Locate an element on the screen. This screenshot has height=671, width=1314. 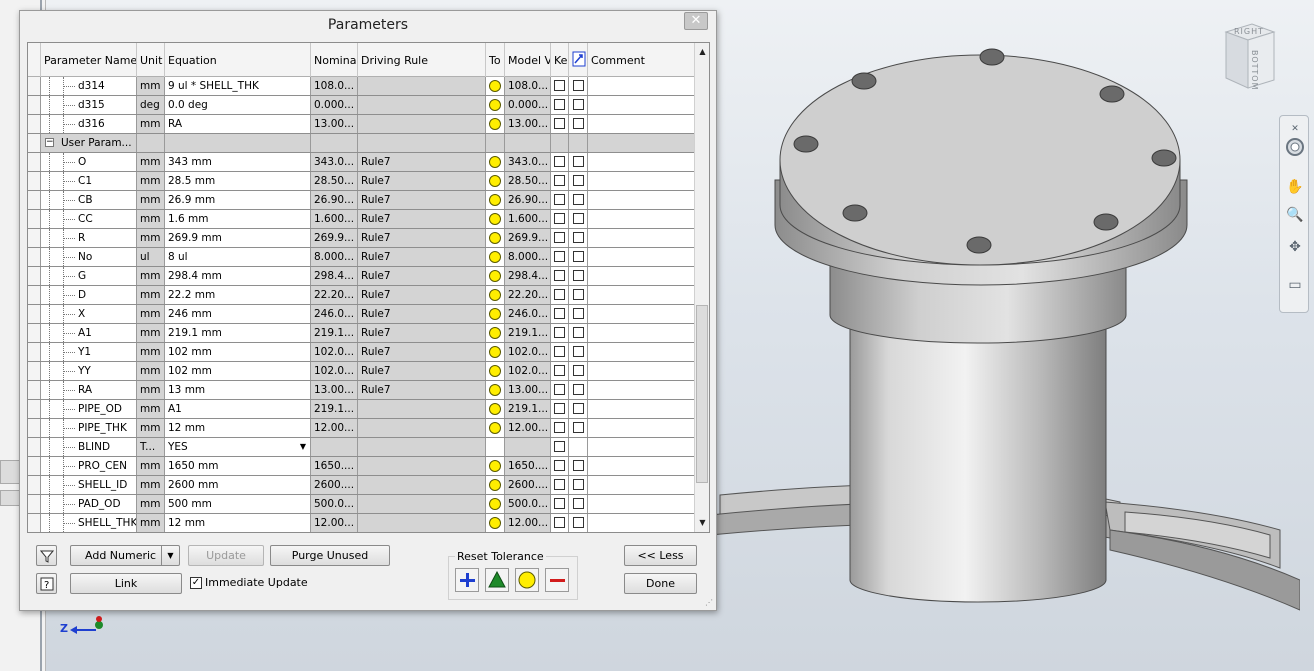
immediate-update-checkbox: ✓ is located at coordinates (196, 582).